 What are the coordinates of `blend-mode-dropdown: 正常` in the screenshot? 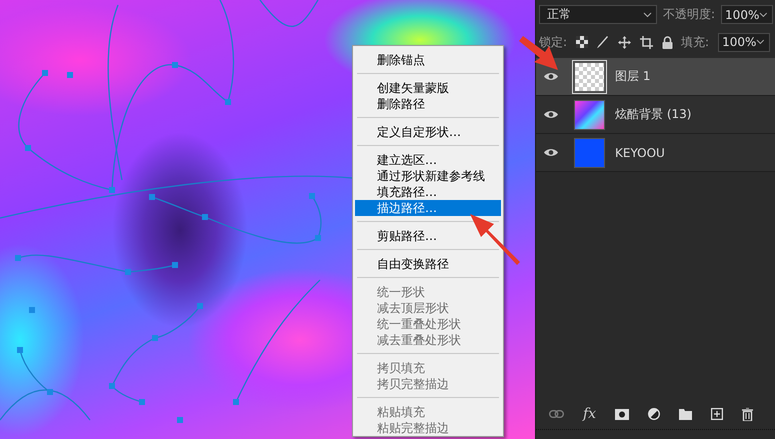 It's located at (598, 14).